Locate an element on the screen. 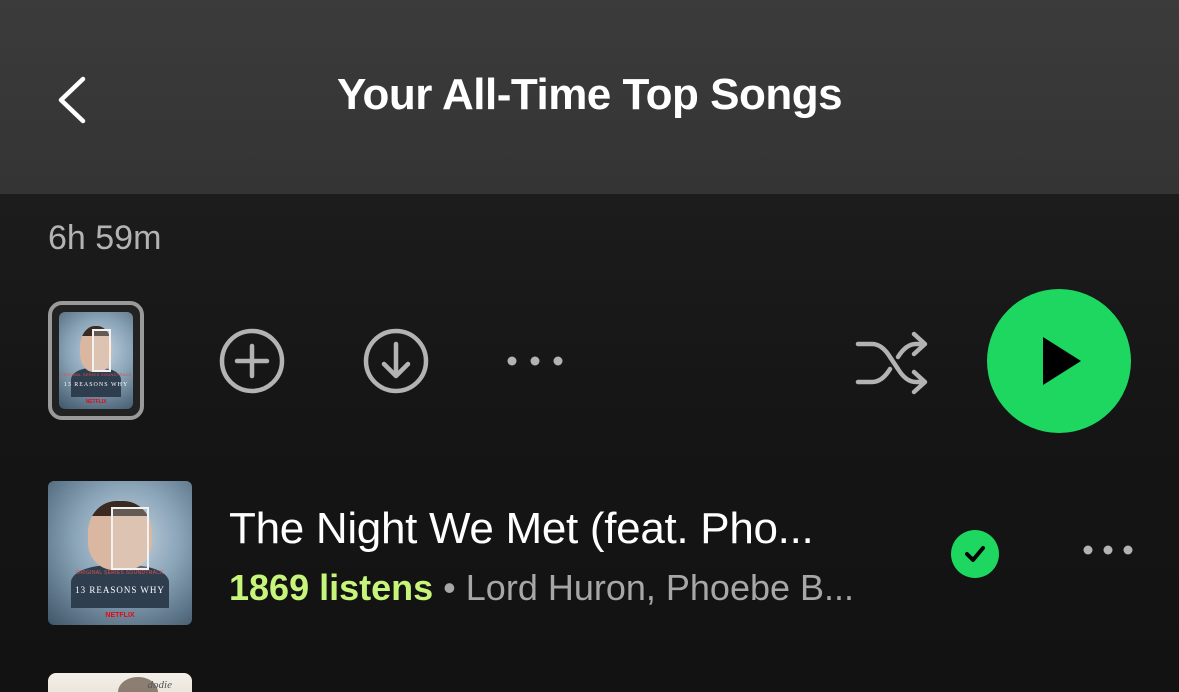 Image resolution: width=1179 pixels, height=692 pixels. track-more-button is located at coordinates (1108, 552).